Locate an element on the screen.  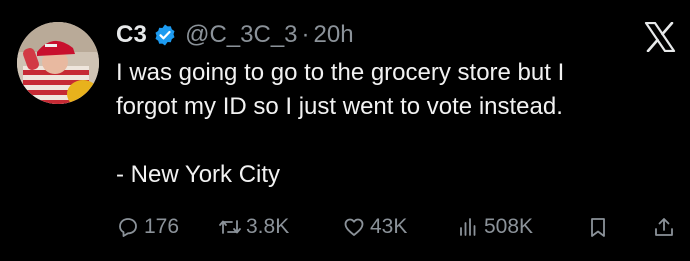
view-count: 508K is located at coordinates (509, 226).